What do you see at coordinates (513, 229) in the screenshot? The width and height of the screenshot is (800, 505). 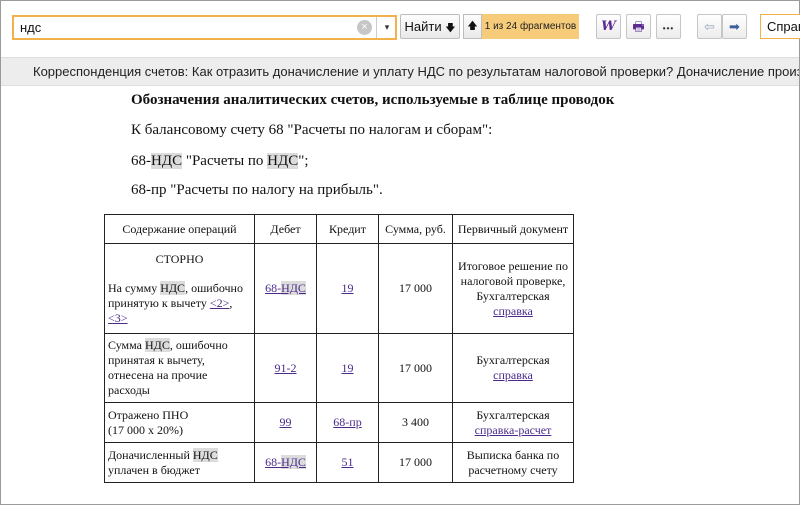 I see `header-document: Первичный документ` at bounding box center [513, 229].